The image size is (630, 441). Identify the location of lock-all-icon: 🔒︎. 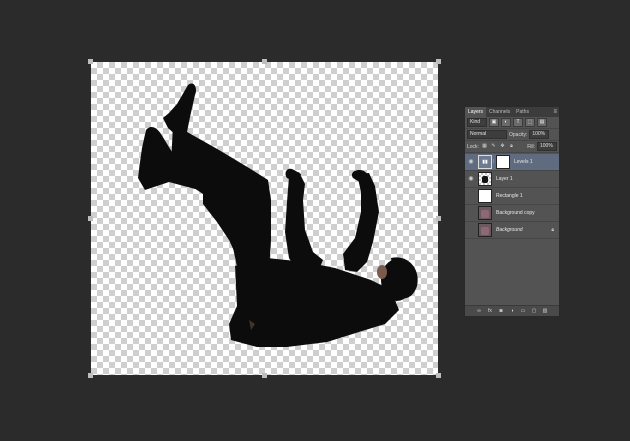
(511, 146).